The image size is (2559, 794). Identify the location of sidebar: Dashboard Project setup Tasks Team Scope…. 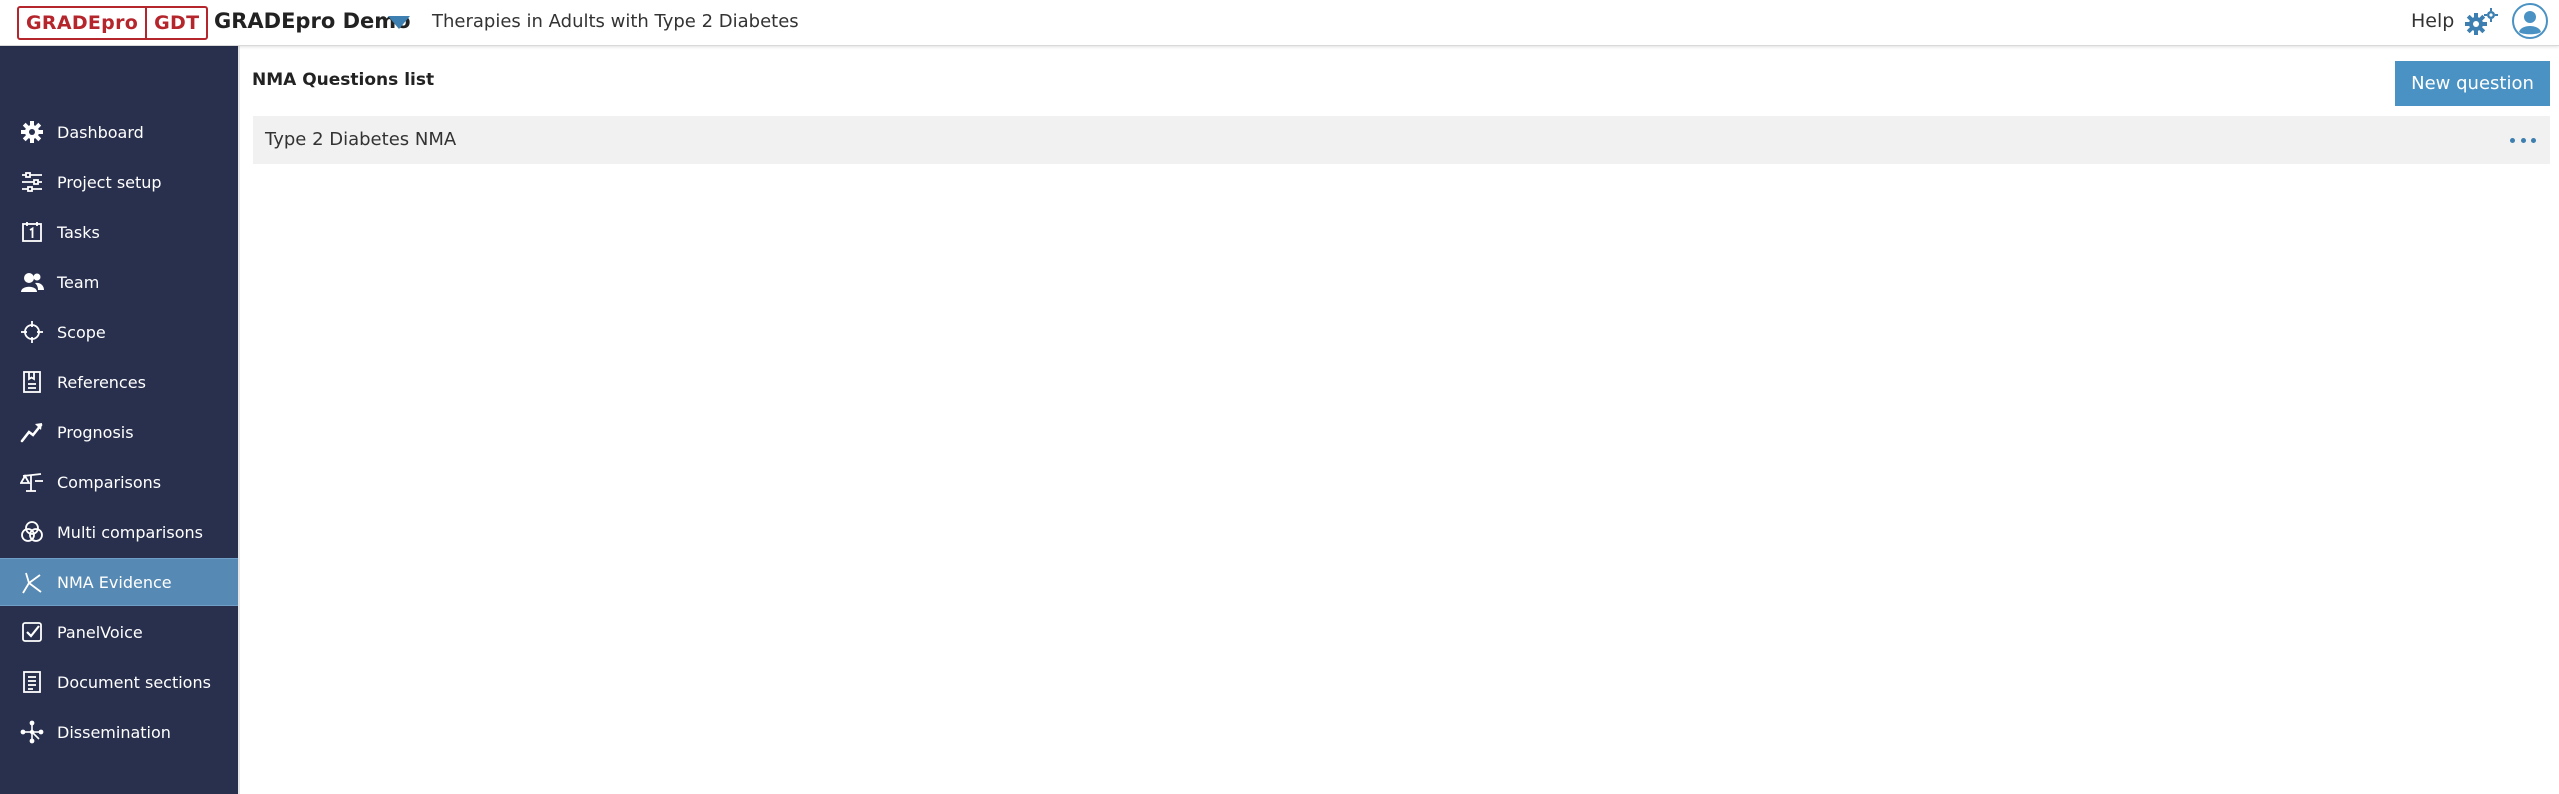
(119, 420).